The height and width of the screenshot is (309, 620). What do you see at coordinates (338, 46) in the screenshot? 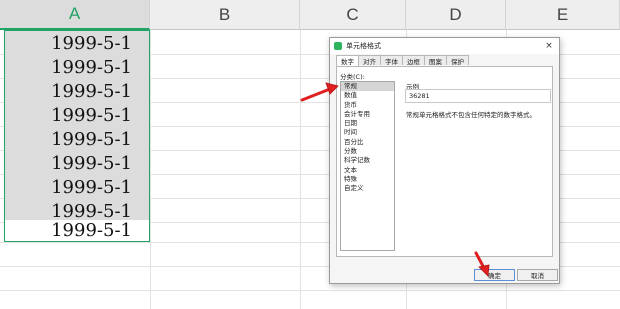
I see `app-icon` at bounding box center [338, 46].